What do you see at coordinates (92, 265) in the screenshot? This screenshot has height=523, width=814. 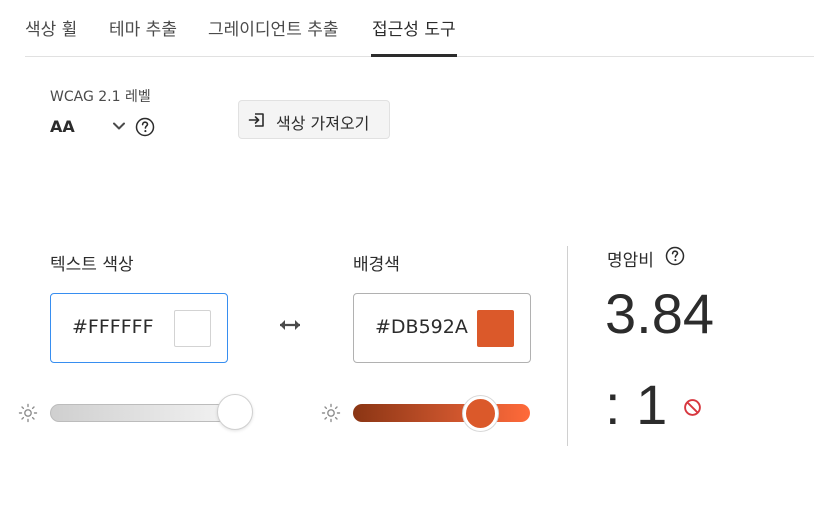 I see `text-color-label: 텍스트 색상` at bounding box center [92, 265].